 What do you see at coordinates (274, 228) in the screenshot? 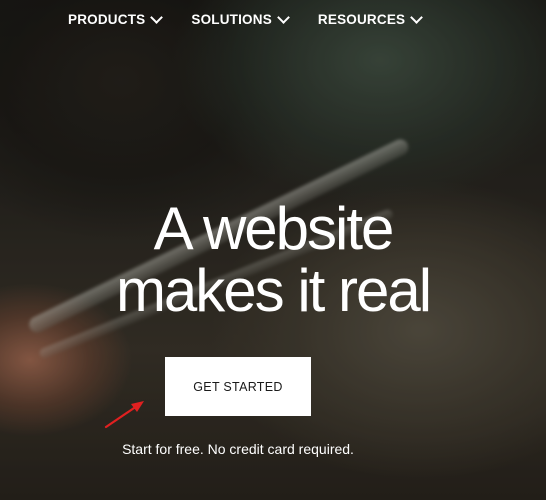
I see `headline-line-1: A website` at bounding box center [274, 228].